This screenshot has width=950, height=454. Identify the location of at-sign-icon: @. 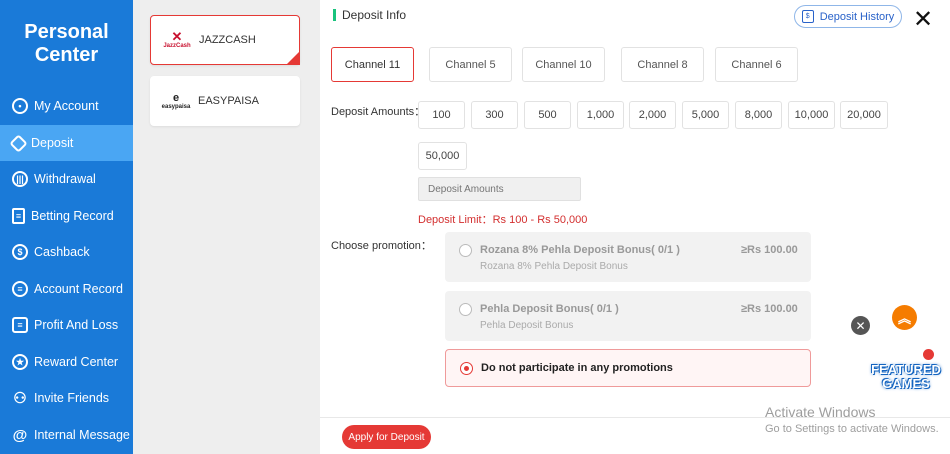
(20, 435).